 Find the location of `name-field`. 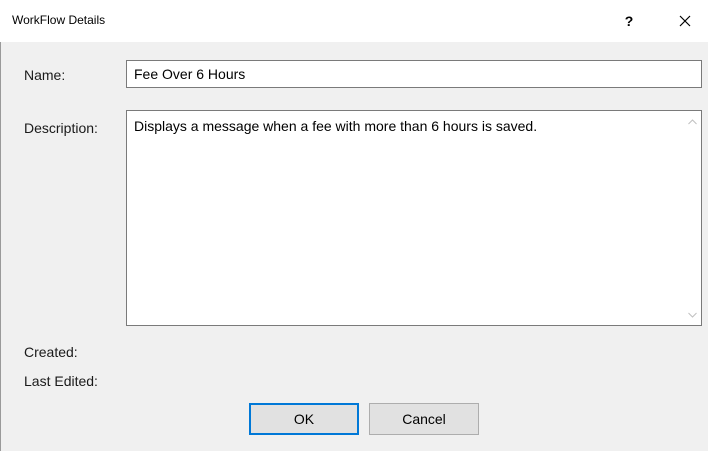

name-field is located at coordinates (414, 74).